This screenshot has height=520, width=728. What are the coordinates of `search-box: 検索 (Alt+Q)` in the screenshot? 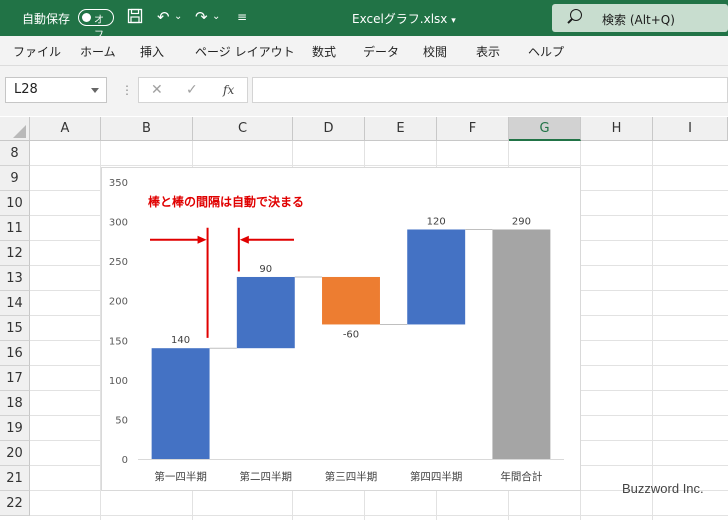 It's located at (640, 18).